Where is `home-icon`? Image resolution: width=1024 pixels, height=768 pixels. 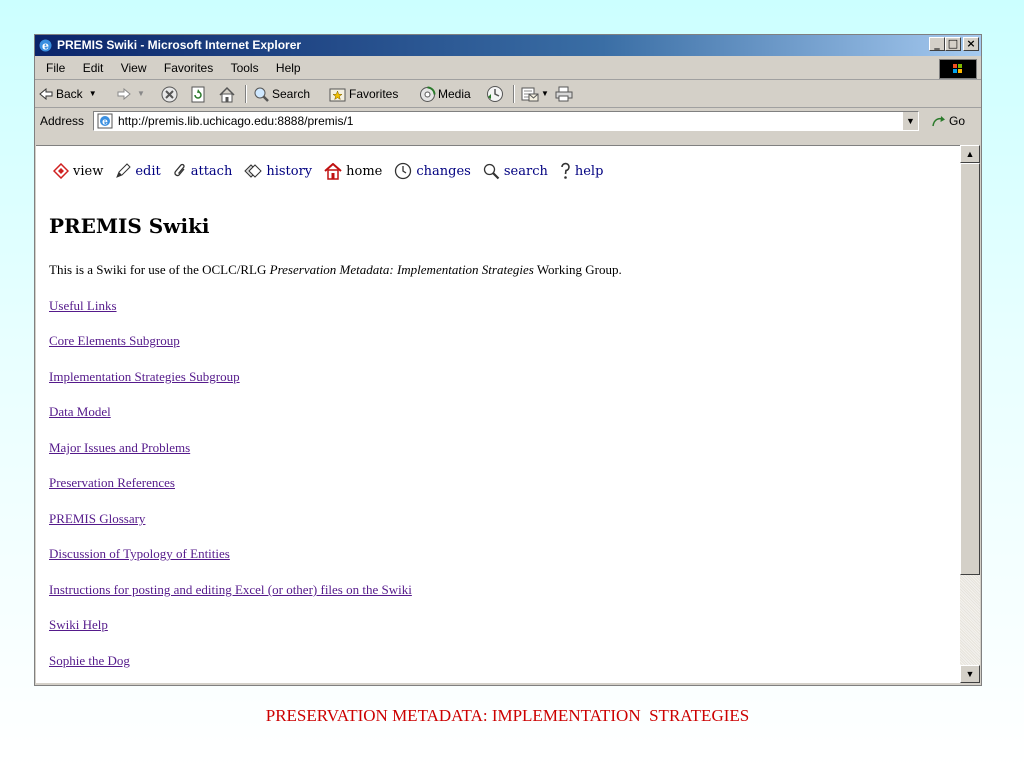
home-icon is located at coordinates (333, 171).